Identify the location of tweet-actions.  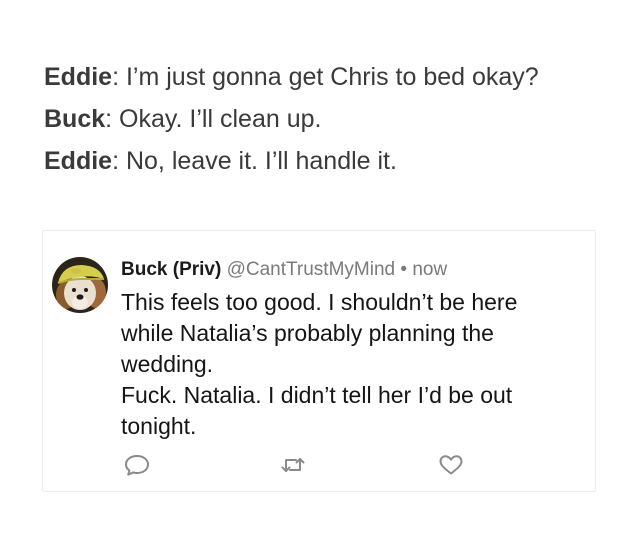
(319, 465).